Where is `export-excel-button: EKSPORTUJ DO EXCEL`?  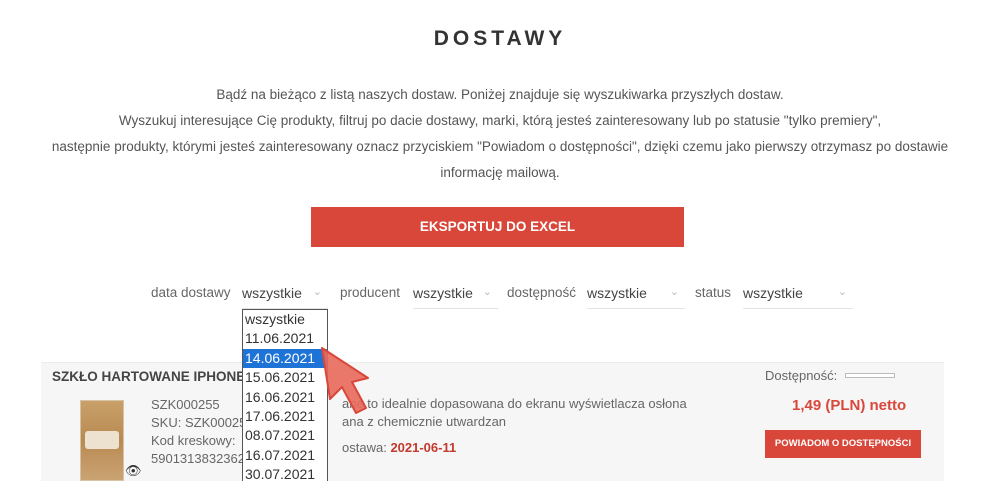
export-excel-button: EKSPORTUJ DO EXCEL is located at coordinates (497, 227).